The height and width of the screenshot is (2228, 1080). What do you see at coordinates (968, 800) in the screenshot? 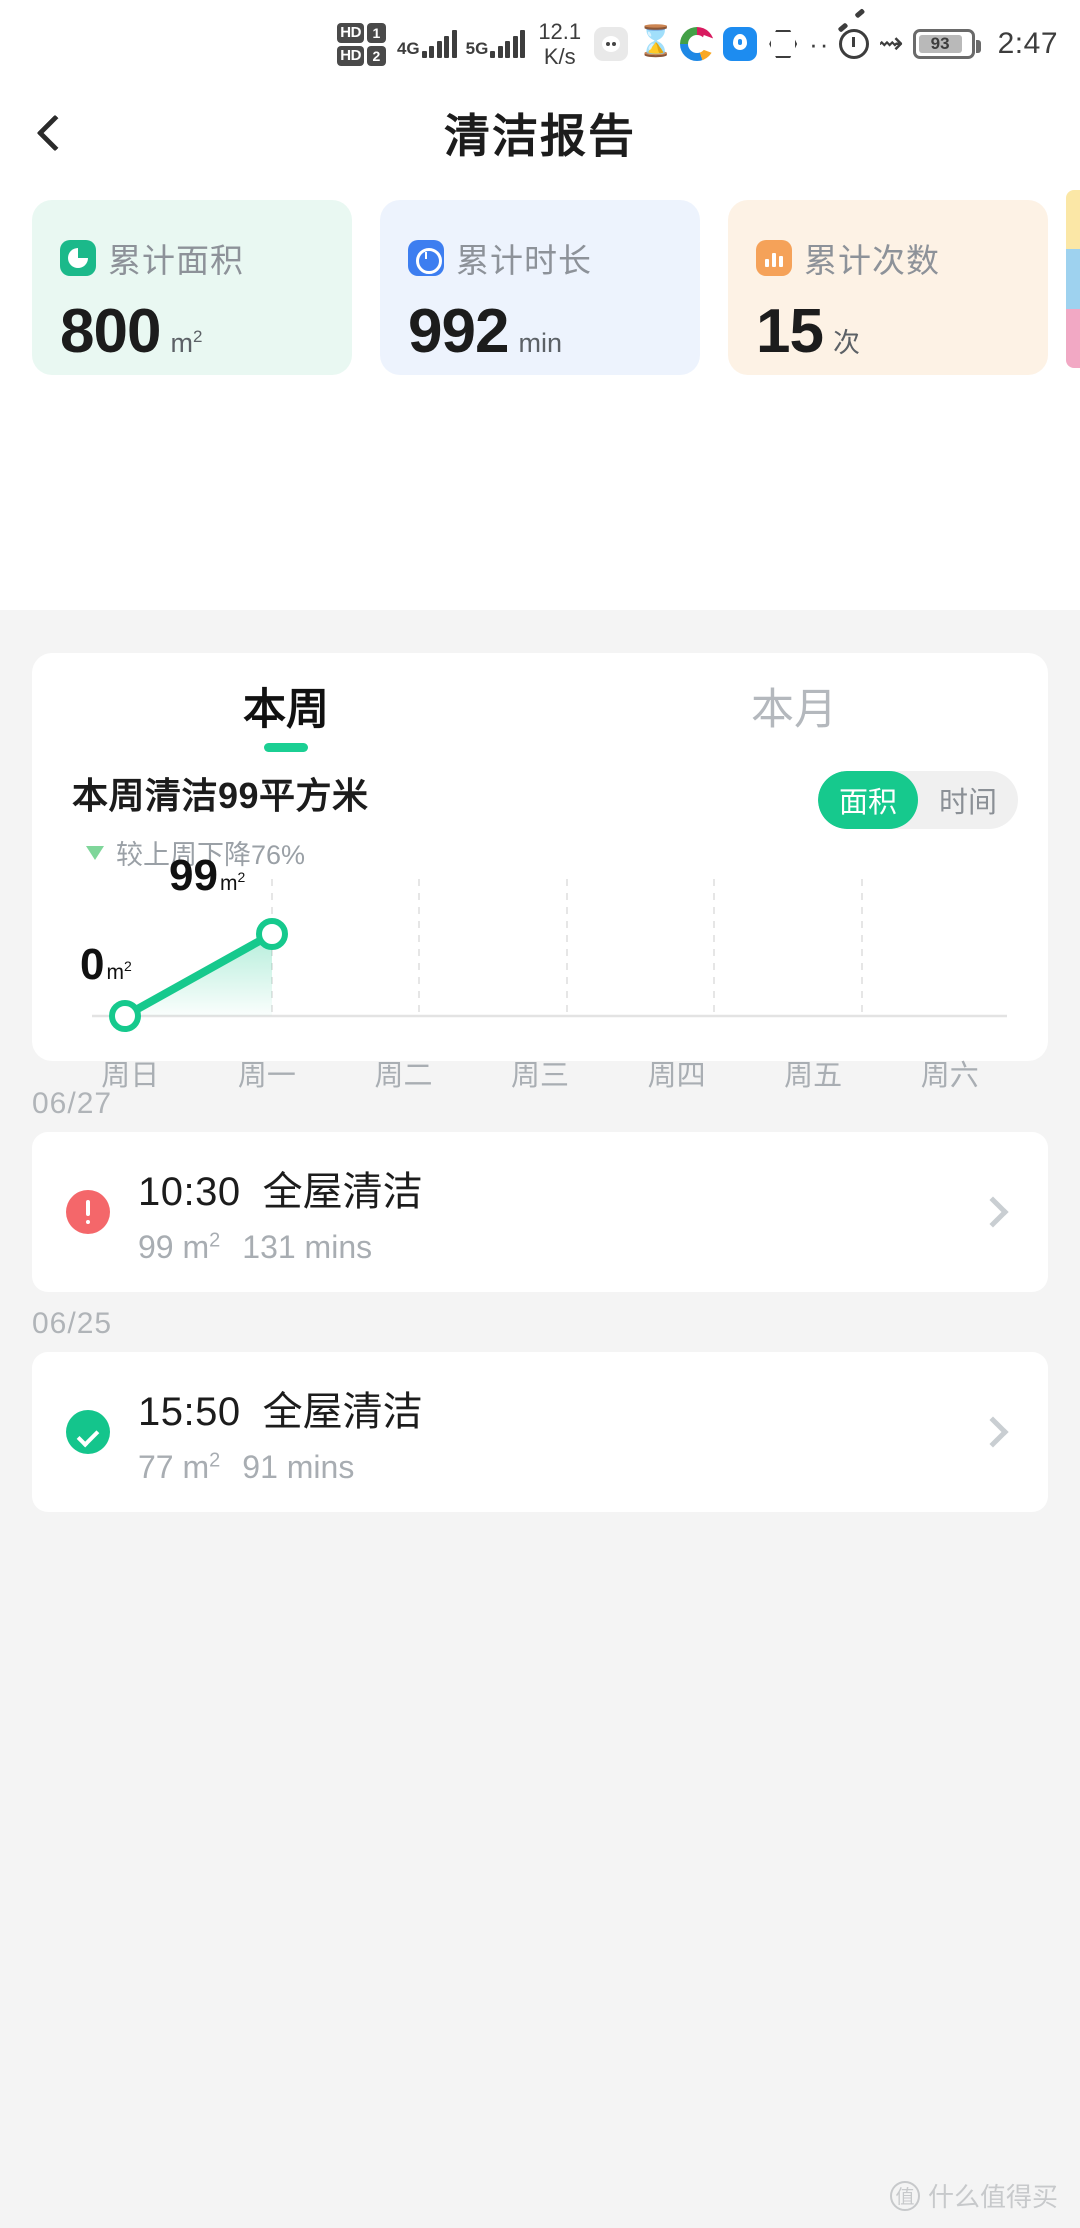
I see `segment-time: 时间` at bounding box center [968, 800].